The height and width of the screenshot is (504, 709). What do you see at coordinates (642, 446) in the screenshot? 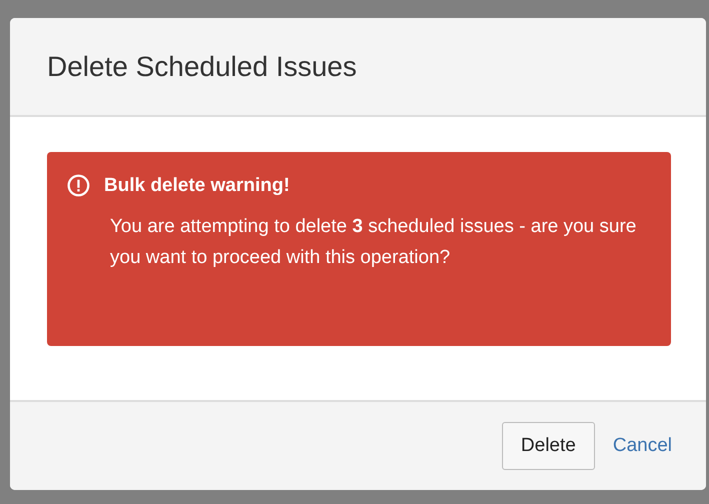
I see `cancel-link: Cancel` at bounding box center [642, 446].